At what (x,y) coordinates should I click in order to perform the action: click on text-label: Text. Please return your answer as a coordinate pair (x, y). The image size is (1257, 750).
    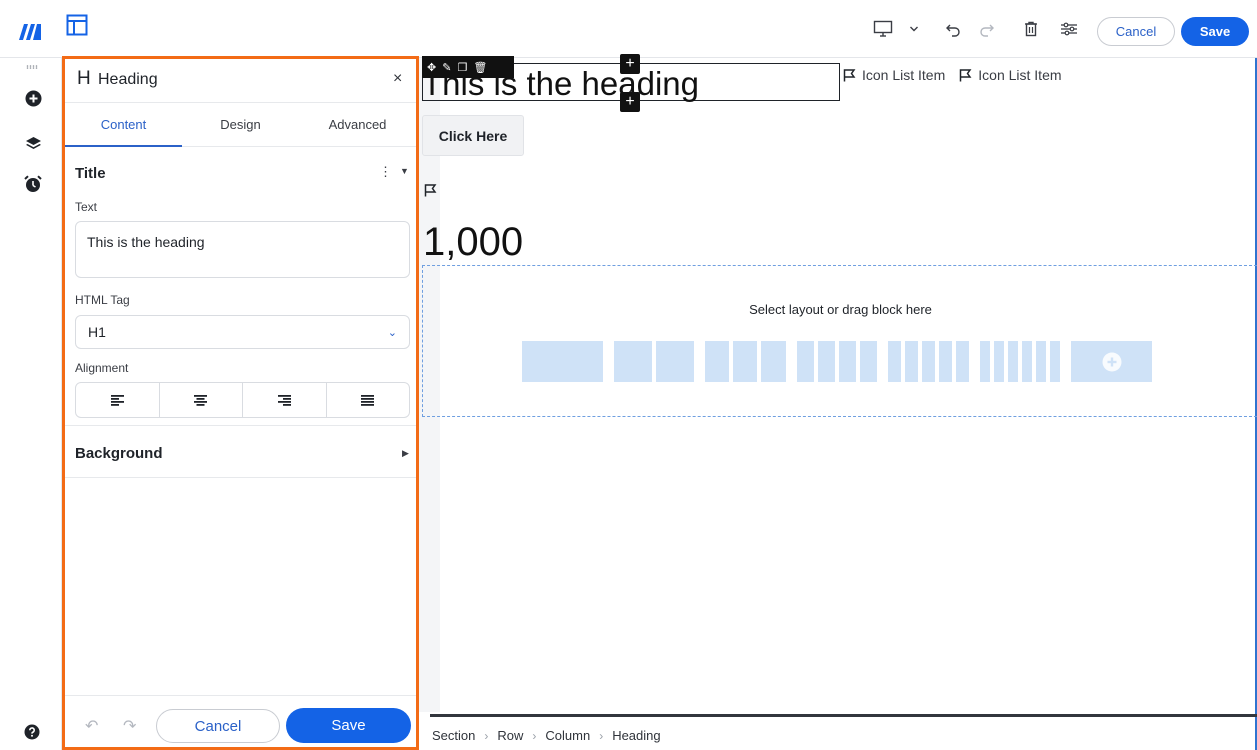
    Looking at the image, I should click on (86, 207).